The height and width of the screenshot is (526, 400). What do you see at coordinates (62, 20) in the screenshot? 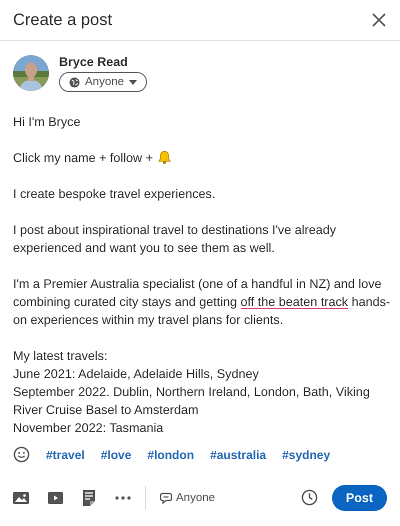
I see `dialog-title: Create a post` at bounding box center [62, 20].